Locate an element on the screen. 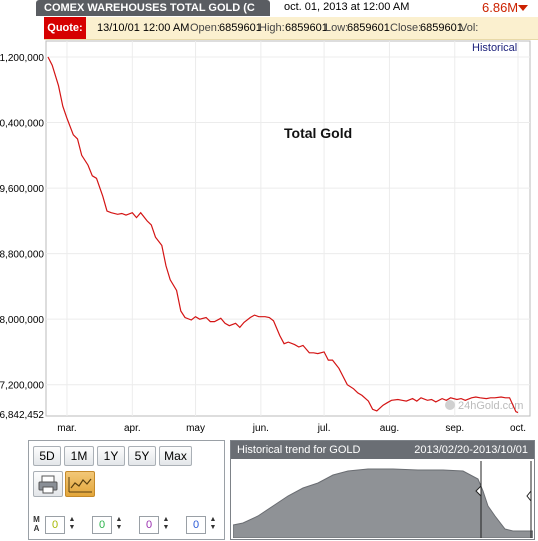 This screenshot has width=538, height=541. historical-trend-range: 2013/02/20-2013/10/01 is located at coordinates (471, 450).